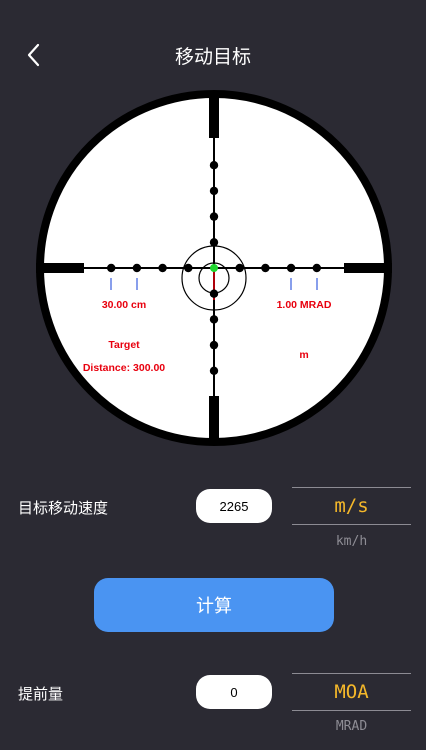 Image resolution: width=426 pixels, height=750 pixels. I want to click on lead-unit-selected: MOA, so click(351, 692).